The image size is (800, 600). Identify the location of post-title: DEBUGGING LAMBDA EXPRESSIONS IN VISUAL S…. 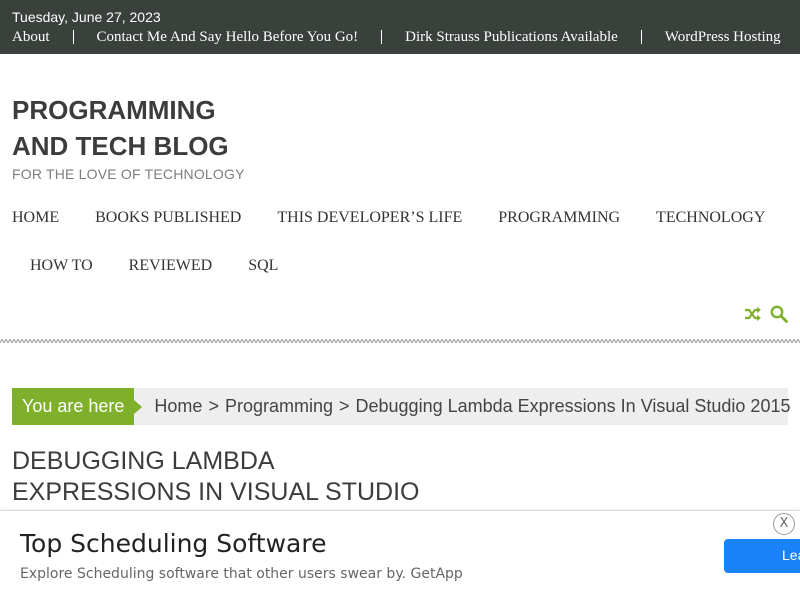
(247, 477).